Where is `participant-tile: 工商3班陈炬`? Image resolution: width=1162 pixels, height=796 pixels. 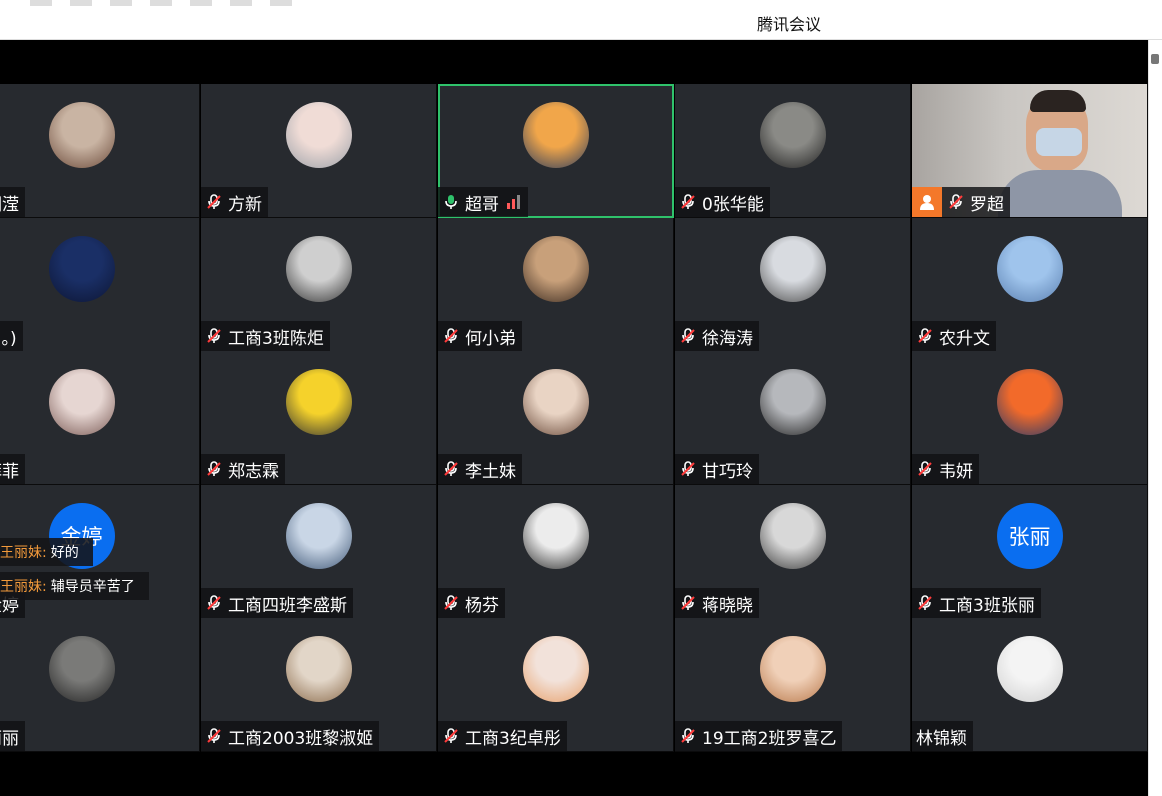 participant-tile: 工商3班陈炬 is located at coordinates (319, 285).